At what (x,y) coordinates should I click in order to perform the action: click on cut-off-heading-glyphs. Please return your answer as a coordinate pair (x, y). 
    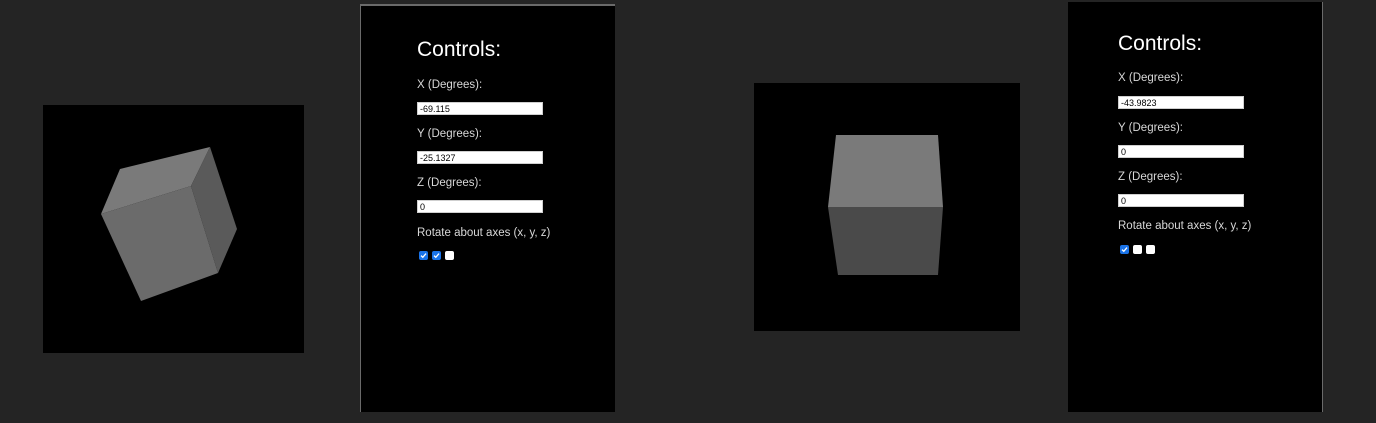
    Looking at the image, I should click on (860, 1).